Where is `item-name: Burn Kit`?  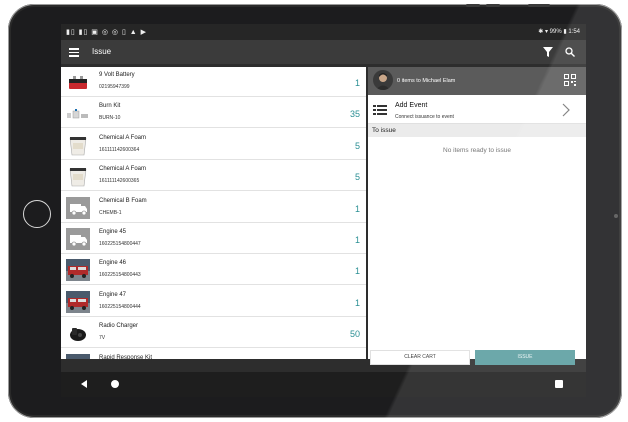
item-name: Burn Kit is located at coordinates (110, 106).